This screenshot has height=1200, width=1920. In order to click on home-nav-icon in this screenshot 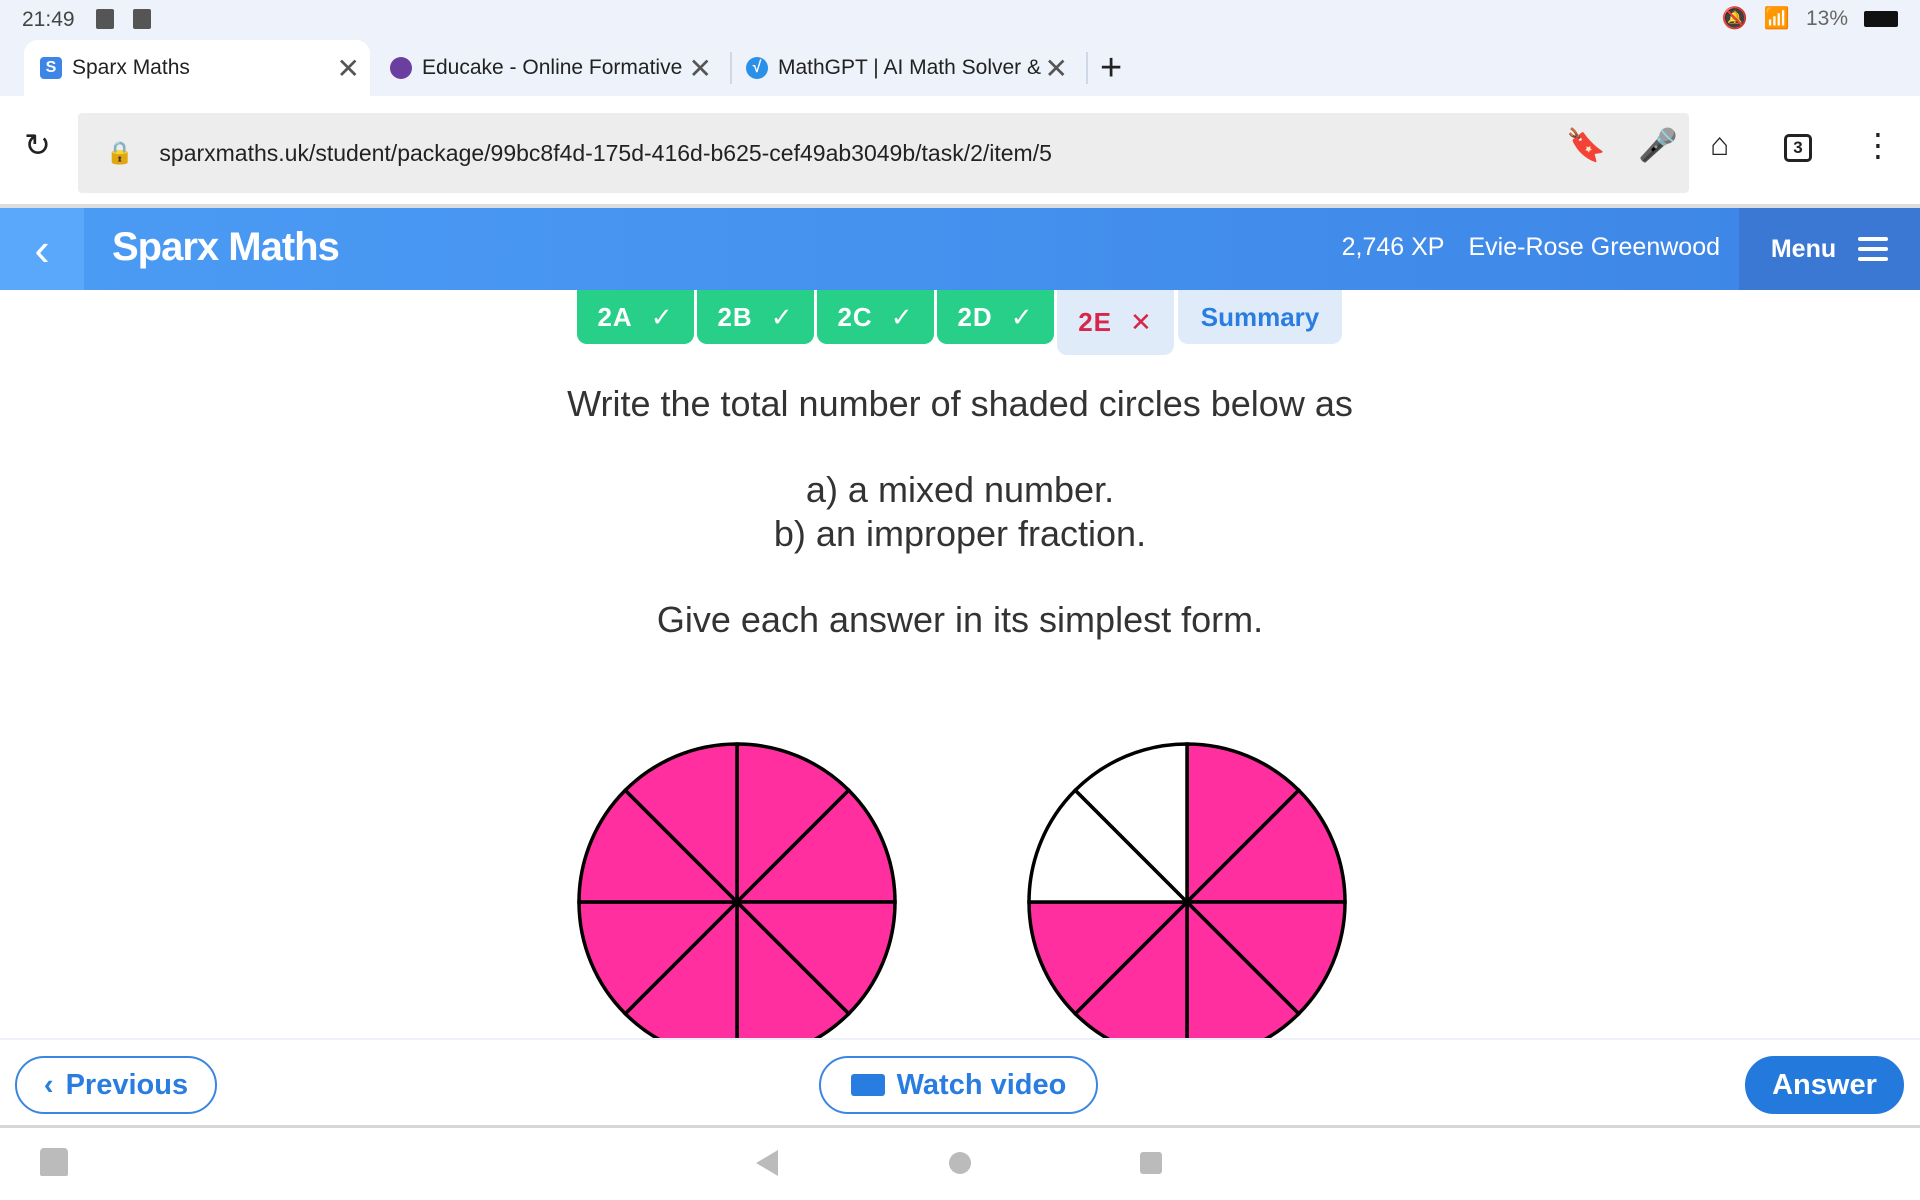, I will do `click(960, 1163)`.